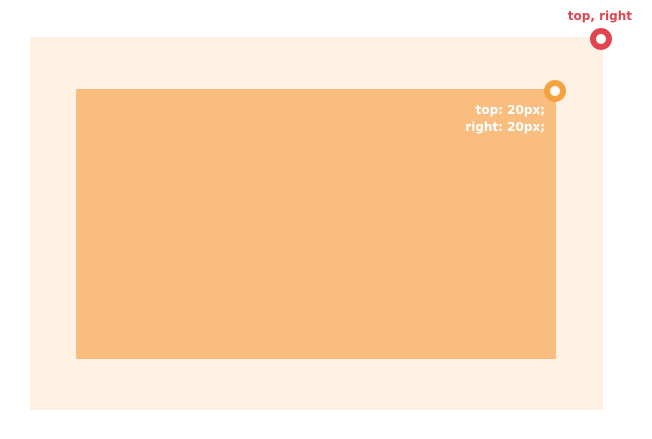 This screenshot has width=652, height=439. Describe the element at coordinates (505, 127) in the screenshot. I see `right-offset-text: right: 20px;` at that location.